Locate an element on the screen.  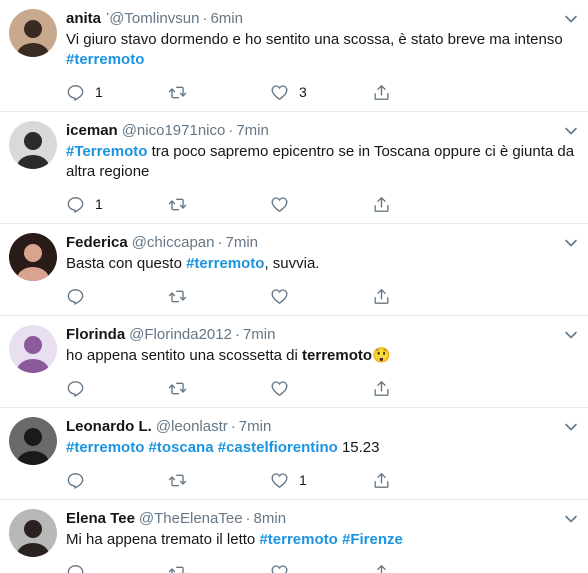
like-count: 1 is located at coordinates (303, 480).